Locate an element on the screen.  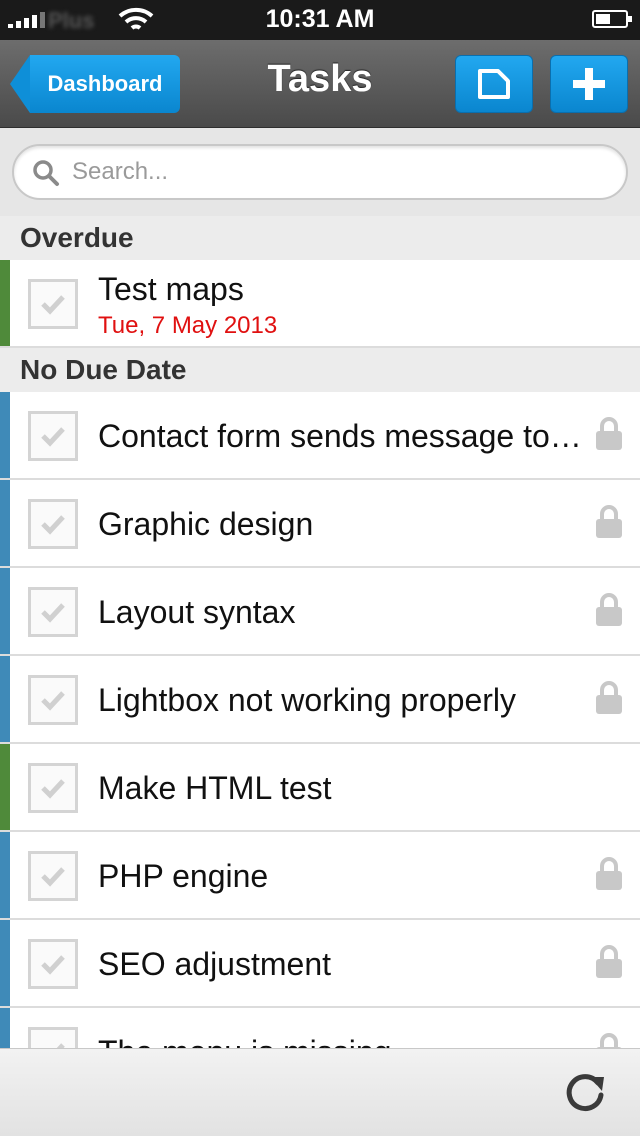
task-row: PHP engine is located at coordinates (320, 876).